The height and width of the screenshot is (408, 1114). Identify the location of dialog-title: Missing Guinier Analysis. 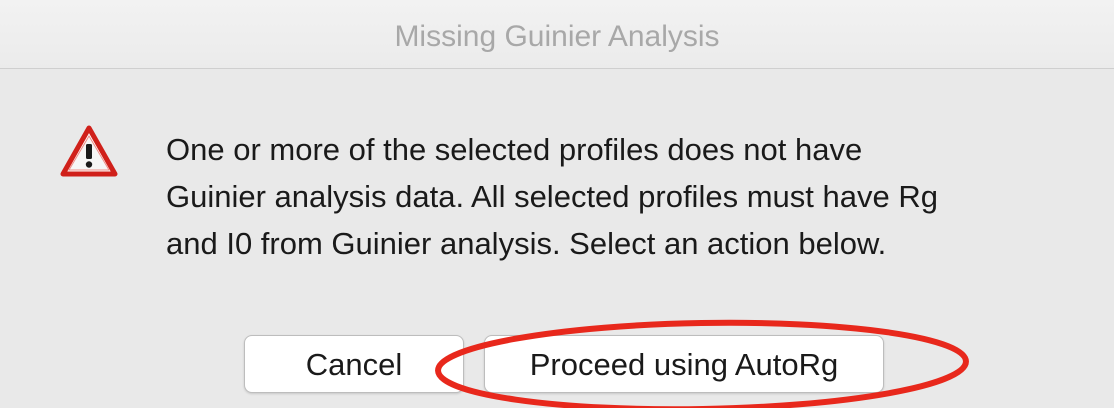
(557, 36).